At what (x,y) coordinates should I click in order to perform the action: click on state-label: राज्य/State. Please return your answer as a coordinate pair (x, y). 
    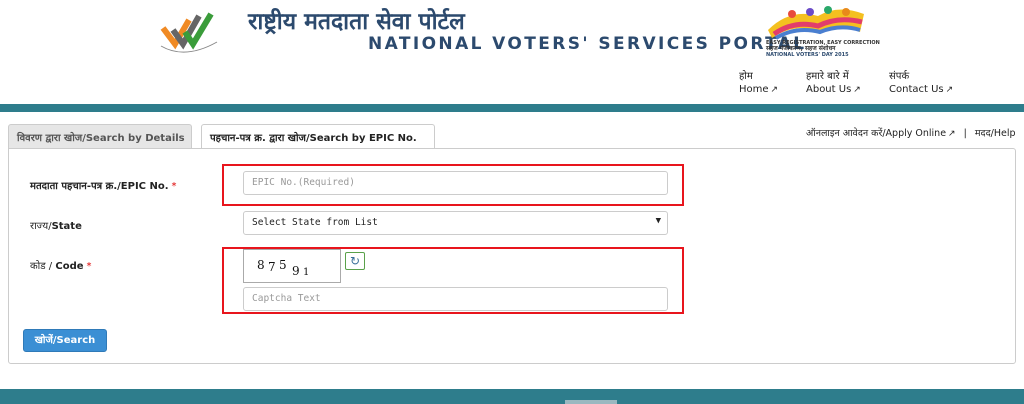
    Looking at the image, I should click on (56, 226).